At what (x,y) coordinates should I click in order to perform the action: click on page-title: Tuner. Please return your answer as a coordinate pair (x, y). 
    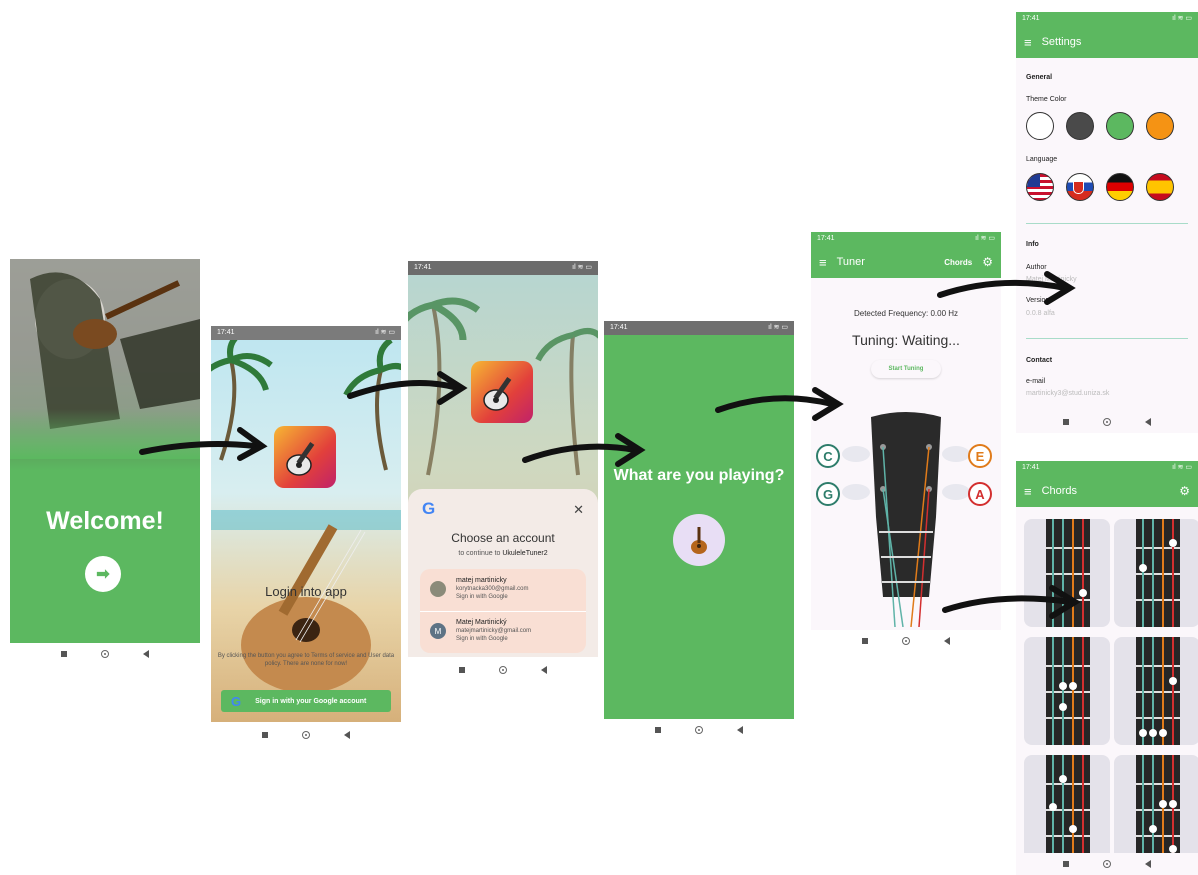
    Looking at the image, I should click on (850, 262).